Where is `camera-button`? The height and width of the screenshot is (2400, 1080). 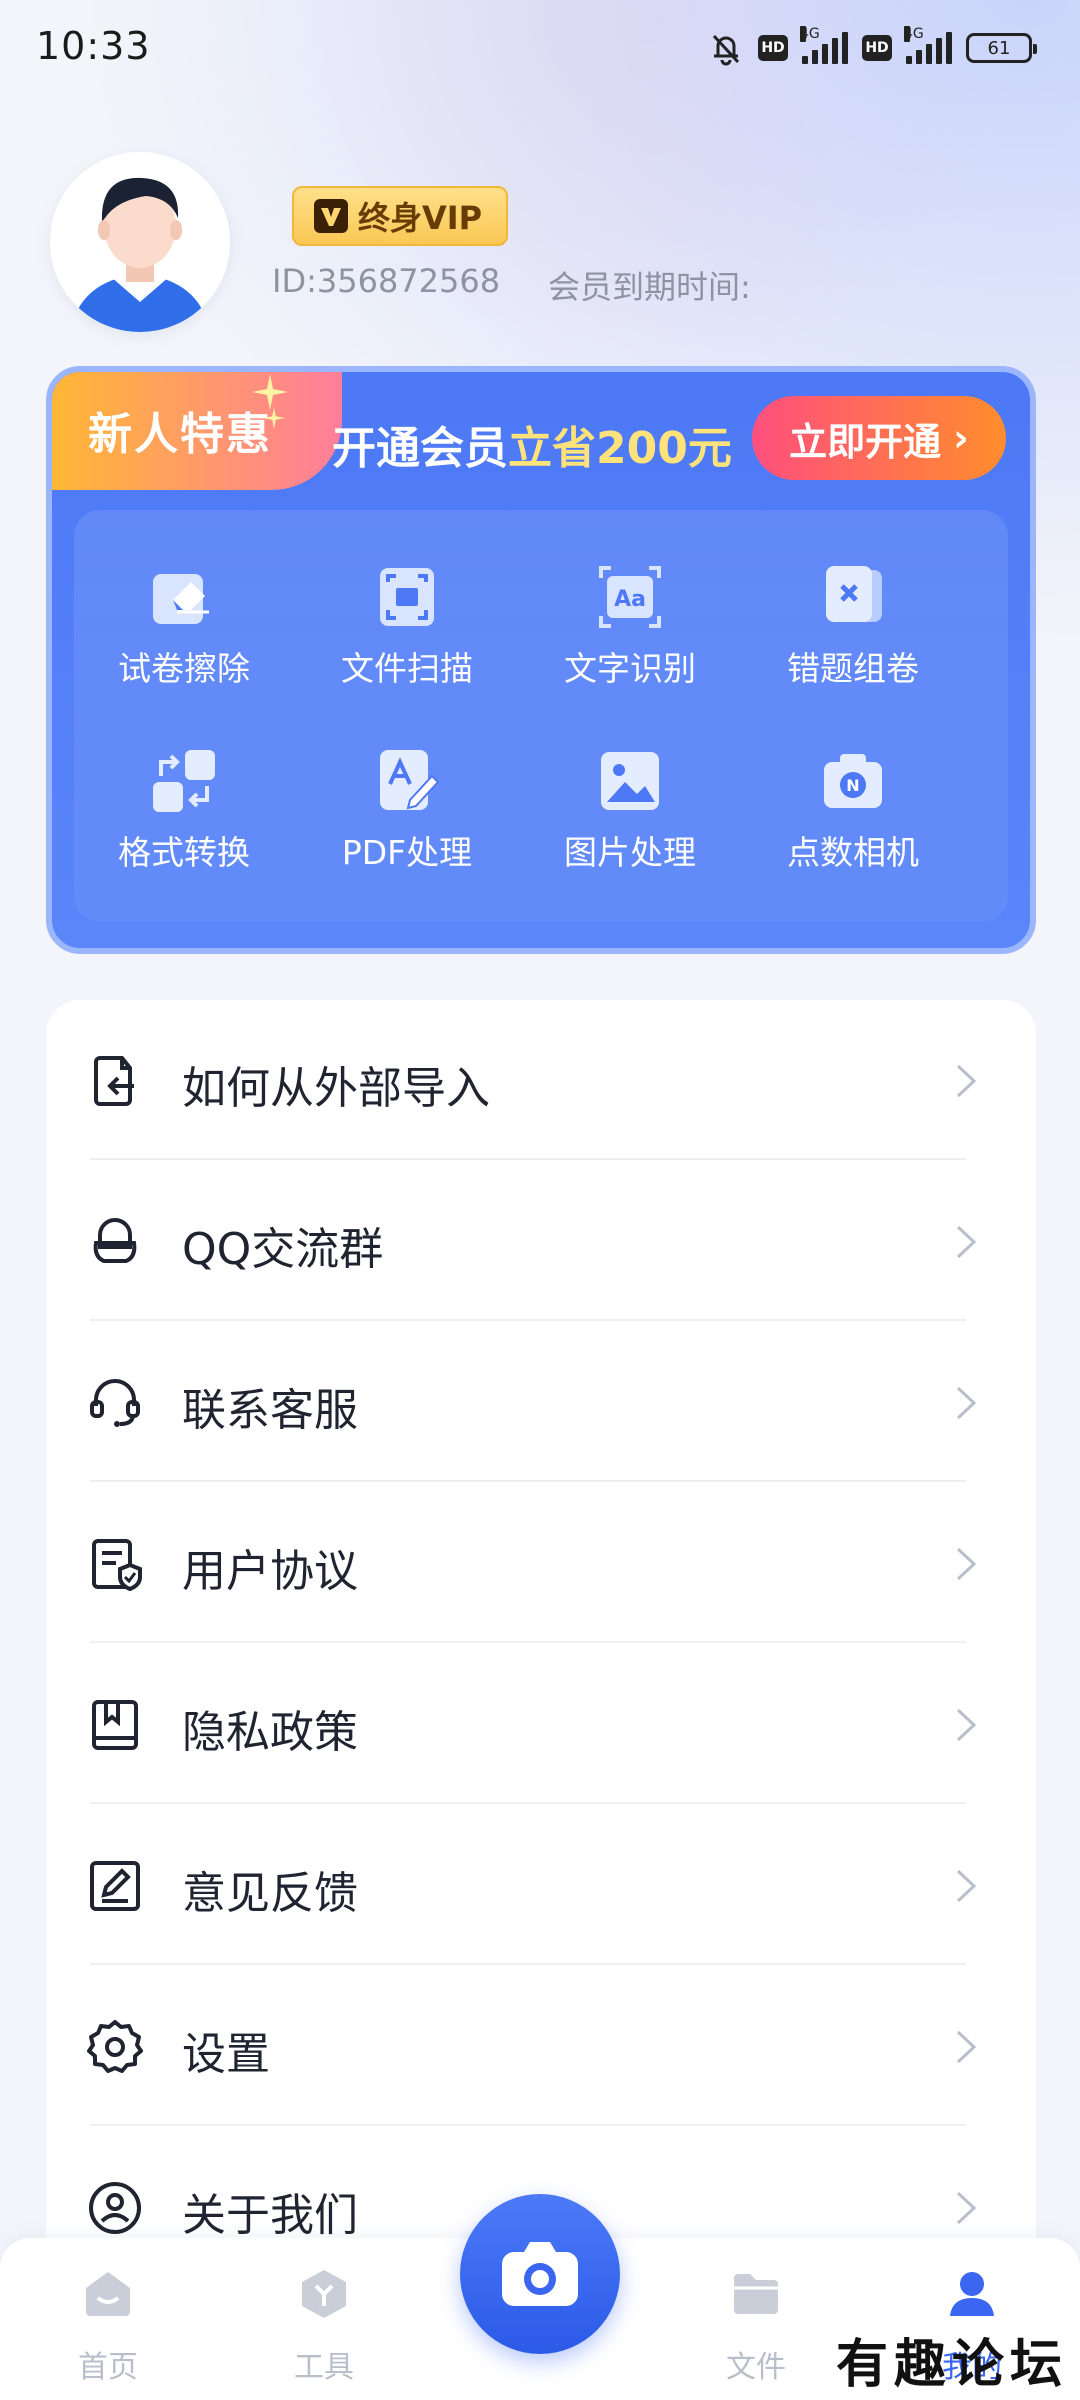
camera-button is located at coordinates (540, 2274).